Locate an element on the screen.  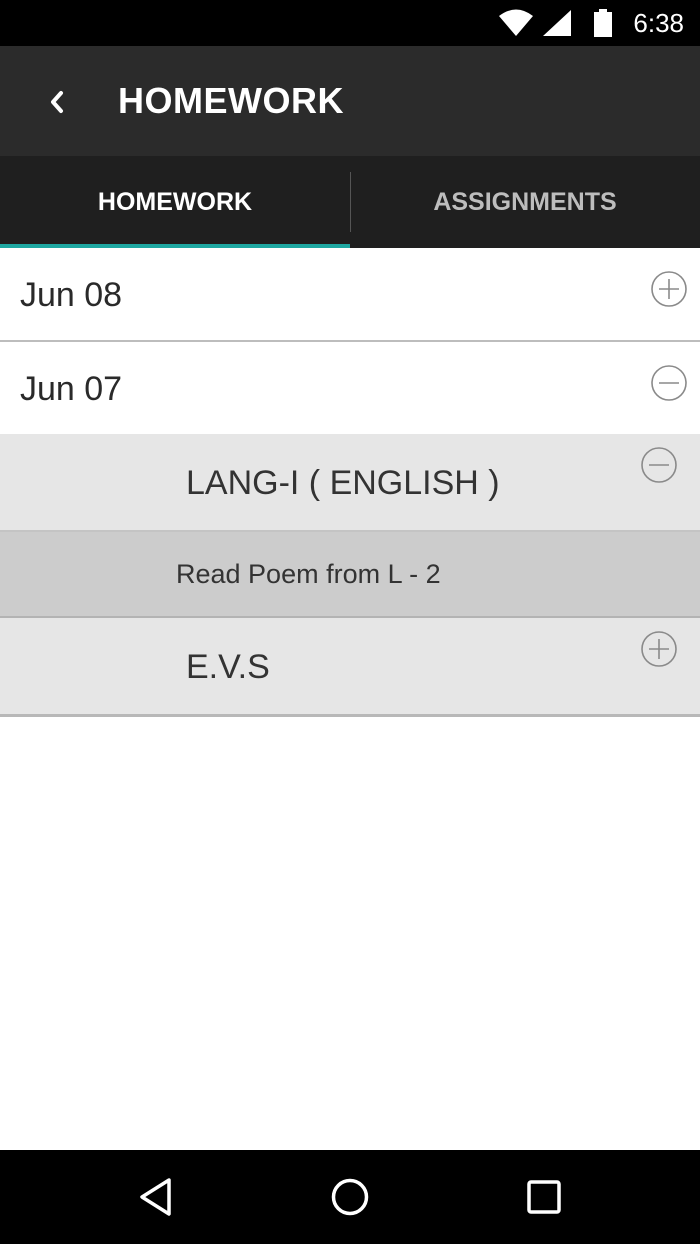
tab-assignments: ASSIGNMENTS is located at coordinates (525, 202).